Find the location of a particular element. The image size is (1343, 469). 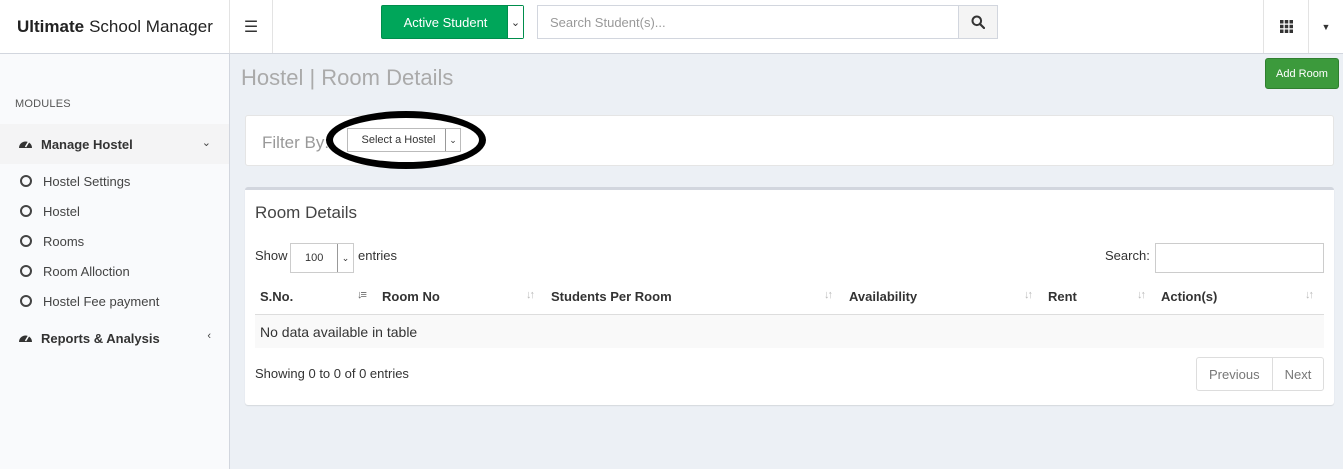

student-status-select: Active Student ⌄ is located at coordinates (452, 22).